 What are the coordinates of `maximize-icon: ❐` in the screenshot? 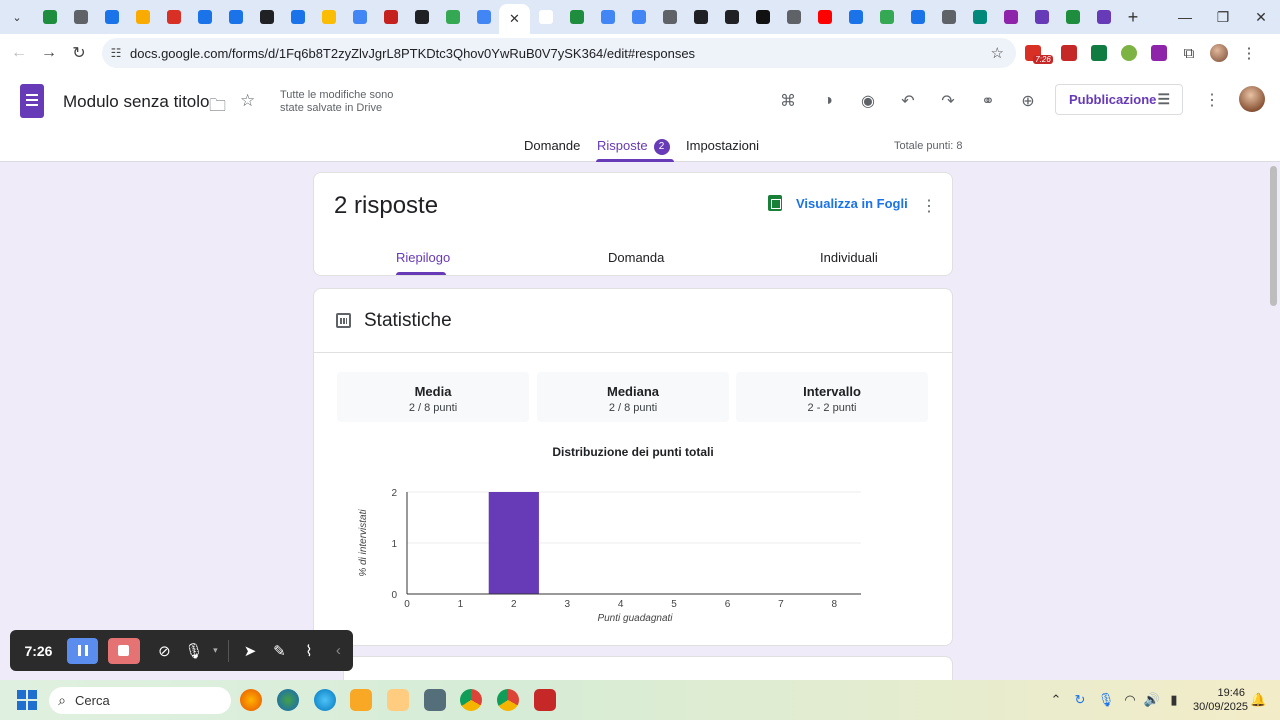 It's located at (1223, 17).